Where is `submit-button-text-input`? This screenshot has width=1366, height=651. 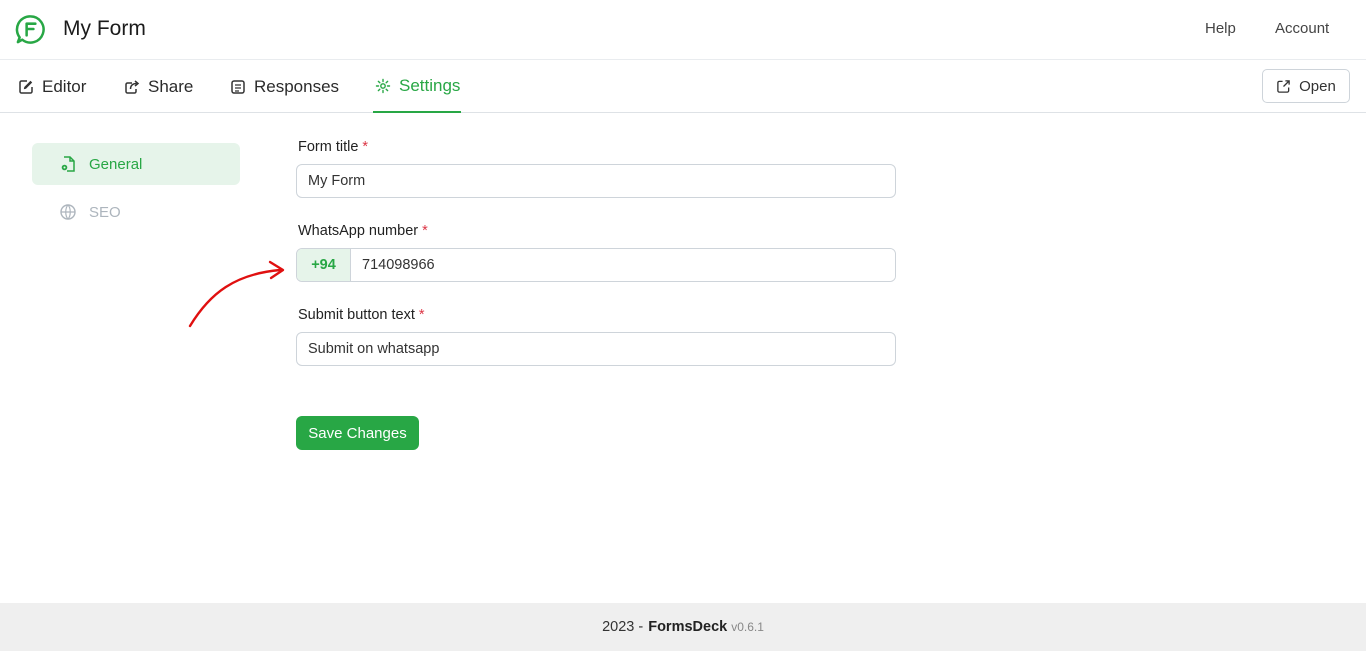
submit-button-text-input is located at coordinates (596, 349).